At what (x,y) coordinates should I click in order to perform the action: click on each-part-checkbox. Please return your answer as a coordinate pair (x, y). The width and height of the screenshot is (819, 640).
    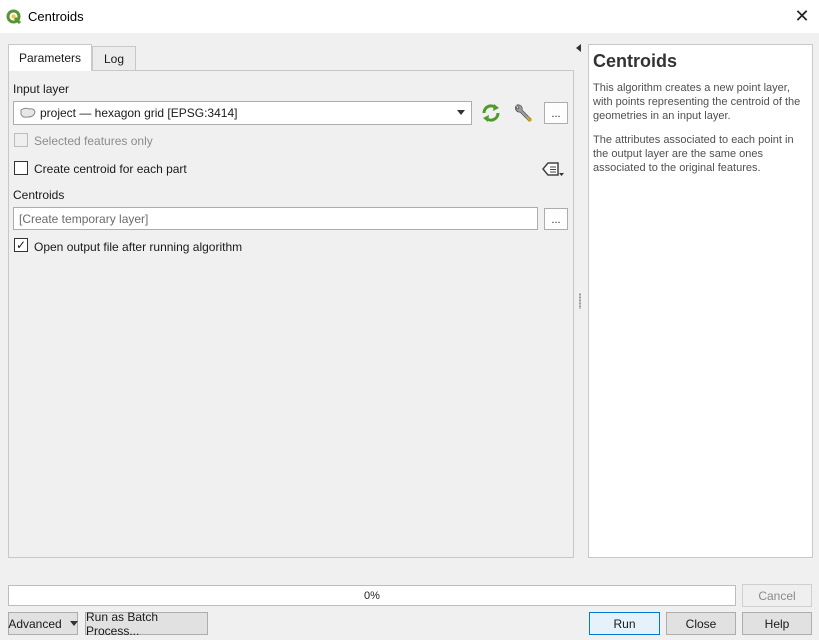
    Looking at the image, I should click on (21, 168).